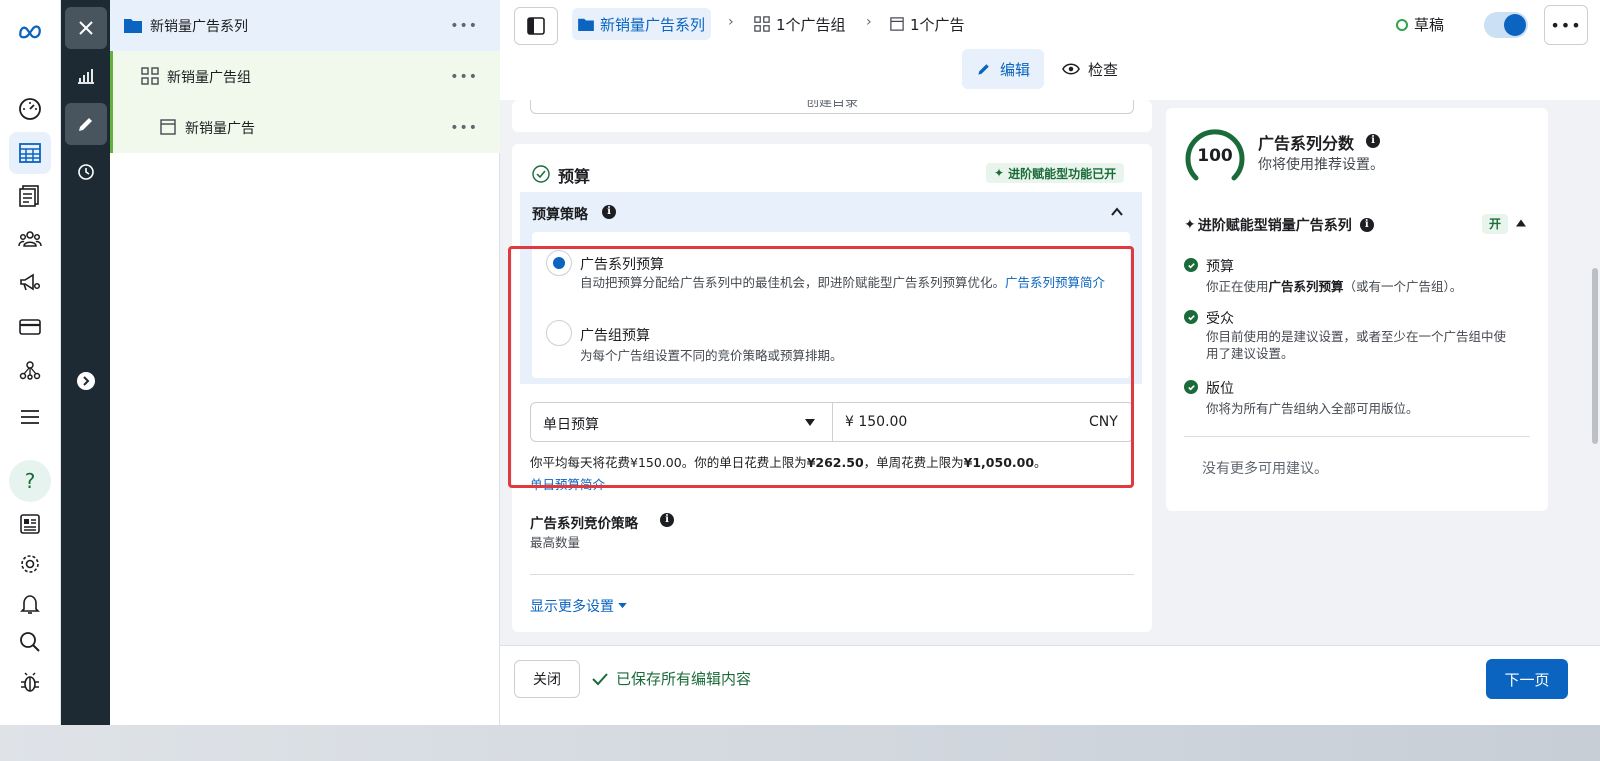 The width and height of the screenshot is (1600, 761). Describe the element at coordinates (1103, 69) in the screenshot. I see `tab-review-label: 检查` at that location.